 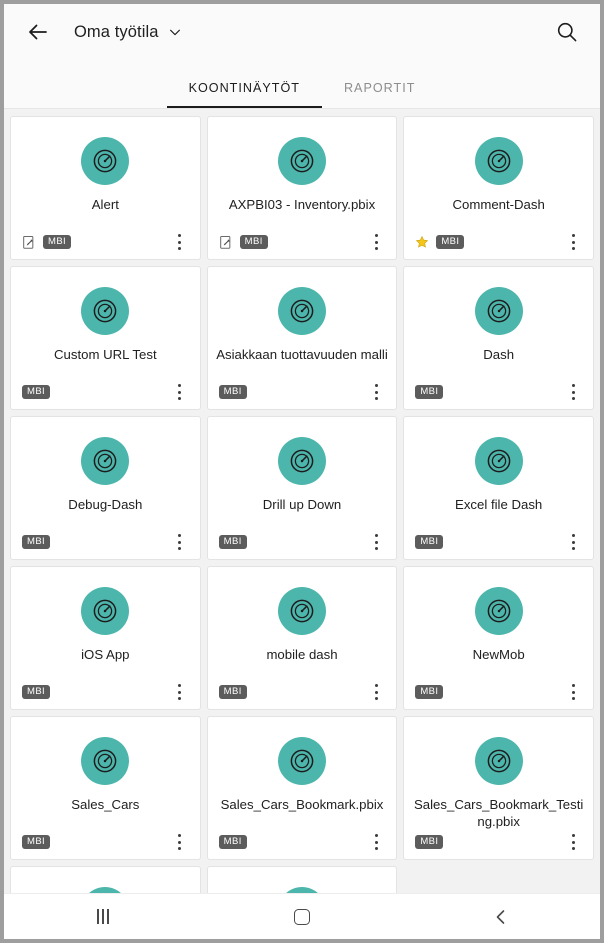 What do you see at coordinates (103, 916) in the screenshot?
I see `recents-icon` at bounding box center [103, 916].